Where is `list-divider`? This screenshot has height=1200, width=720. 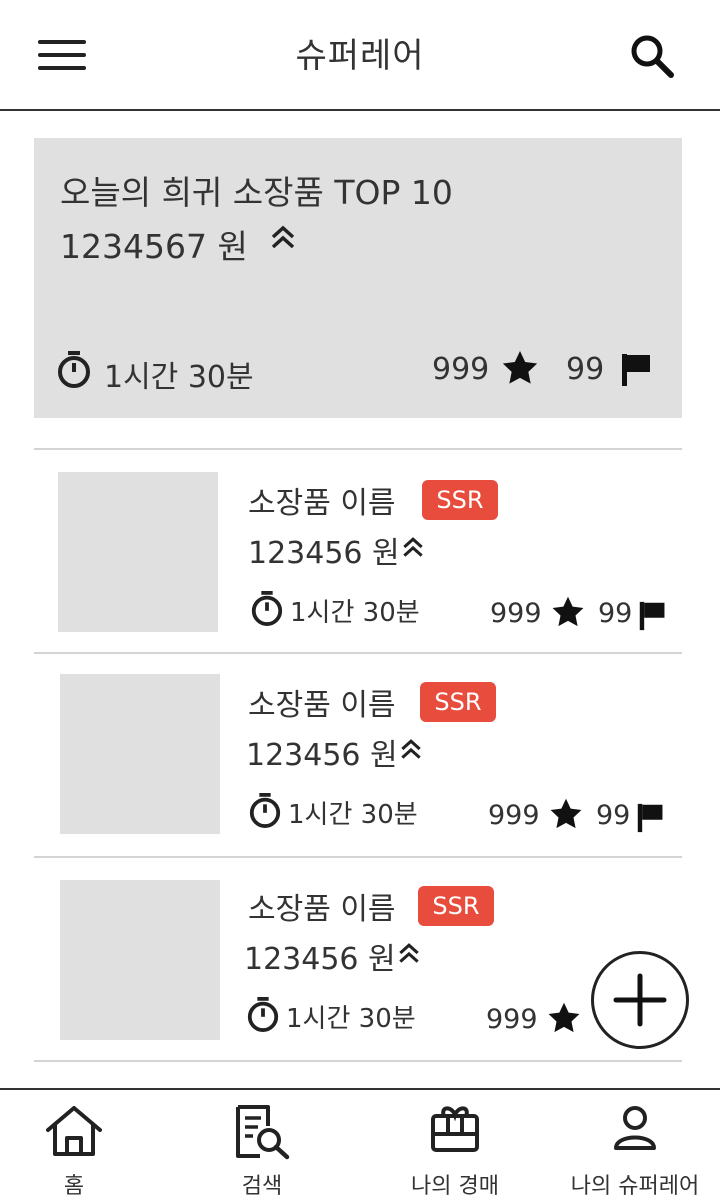 list-divider is located at coordinates (358, 1061).